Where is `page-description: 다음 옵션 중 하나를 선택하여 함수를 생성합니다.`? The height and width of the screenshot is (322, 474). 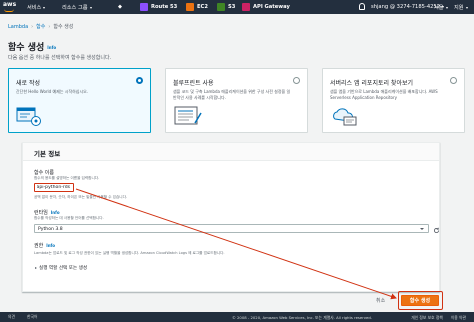 page-description: 다음 옵션 중 하나를 선택하여 함수를 생성합니다. is located at coordinates (60, 58).